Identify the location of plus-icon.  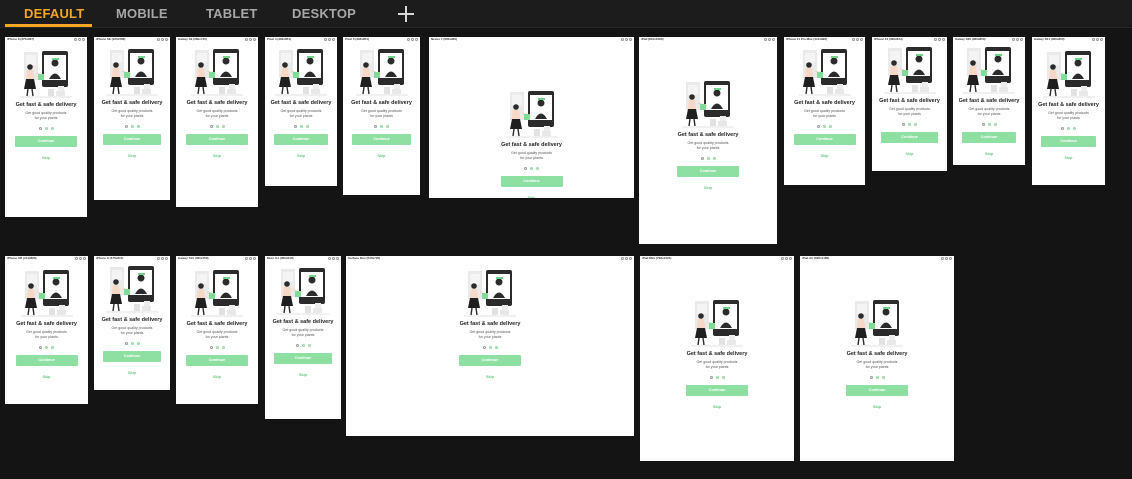
(406, 14).